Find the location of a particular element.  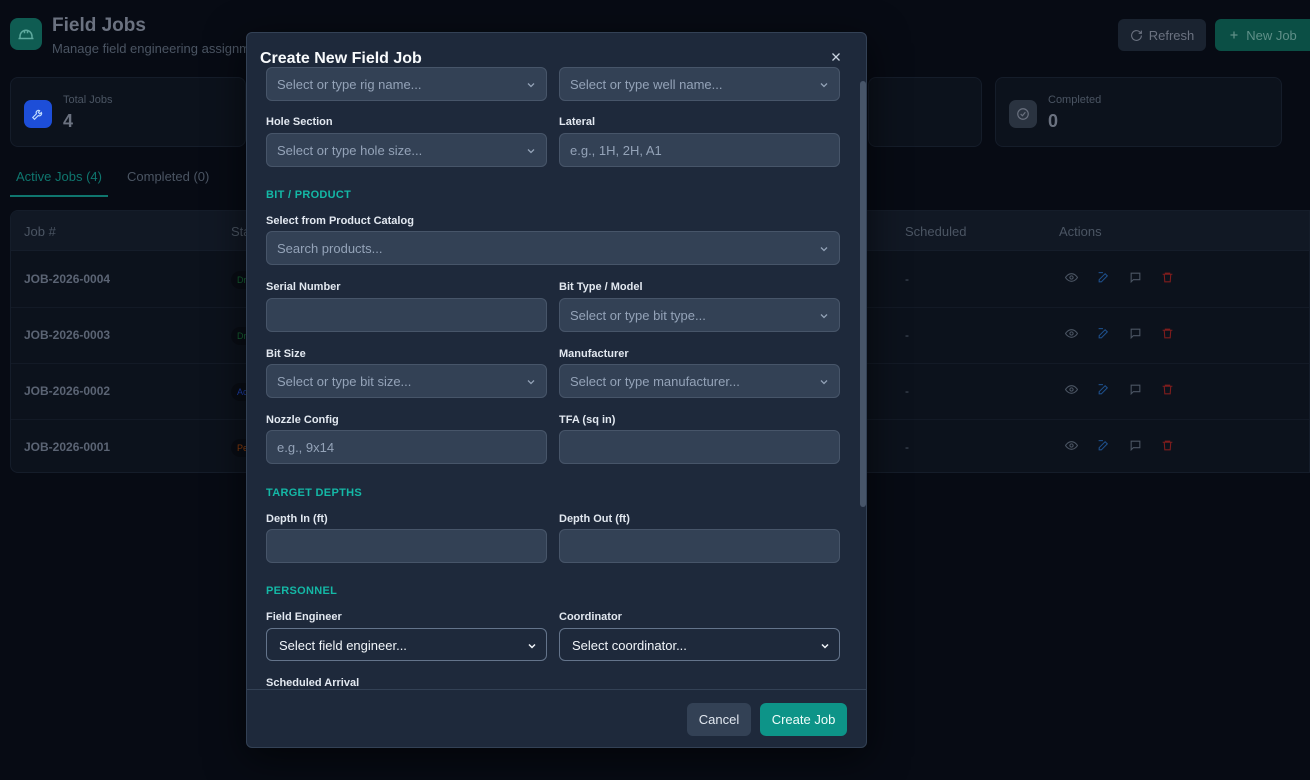

rig-input is located at coordinates (406, 84).